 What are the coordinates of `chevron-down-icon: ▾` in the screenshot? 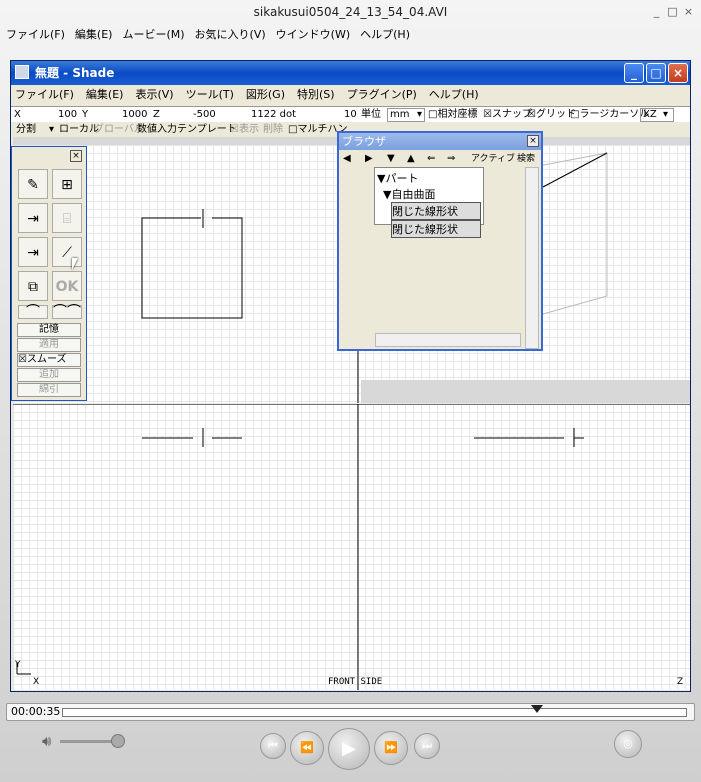 It's located at (666, 114).